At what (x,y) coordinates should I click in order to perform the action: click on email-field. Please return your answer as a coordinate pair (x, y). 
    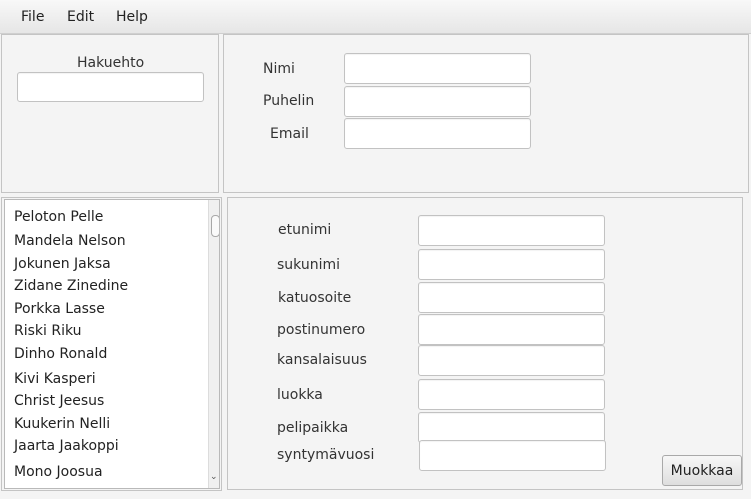
    Looking at the image, I should click on (437, 133).